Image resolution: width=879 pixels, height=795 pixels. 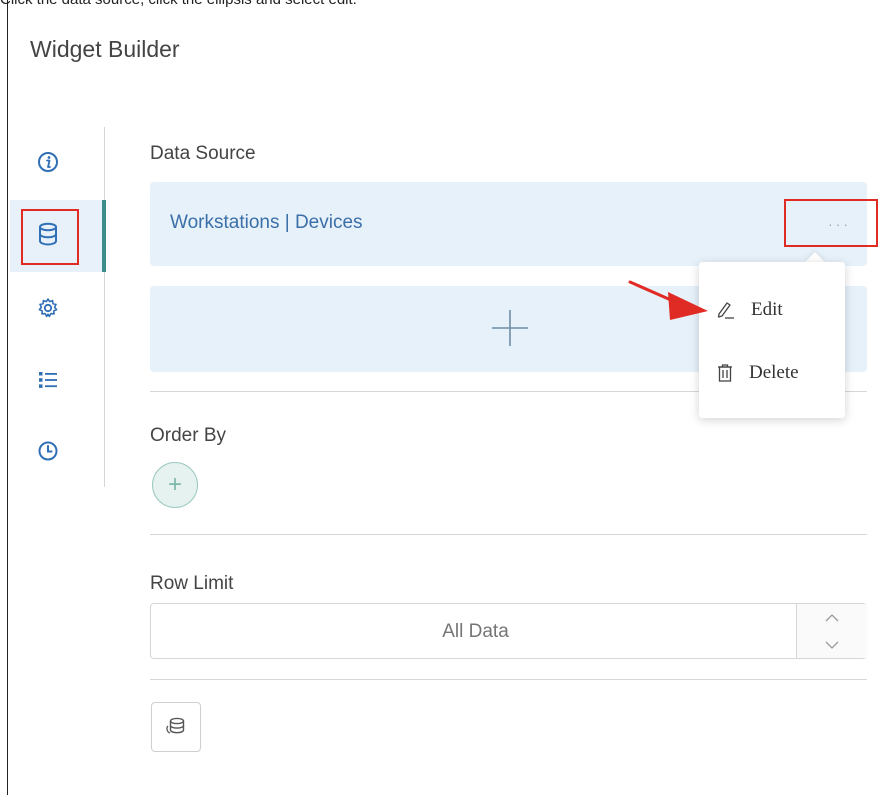 What do you see at coordinates (266, 223) in the screenshot?
I see `data-source-name: Workstations | Devices` at bounding box center [266, 223].